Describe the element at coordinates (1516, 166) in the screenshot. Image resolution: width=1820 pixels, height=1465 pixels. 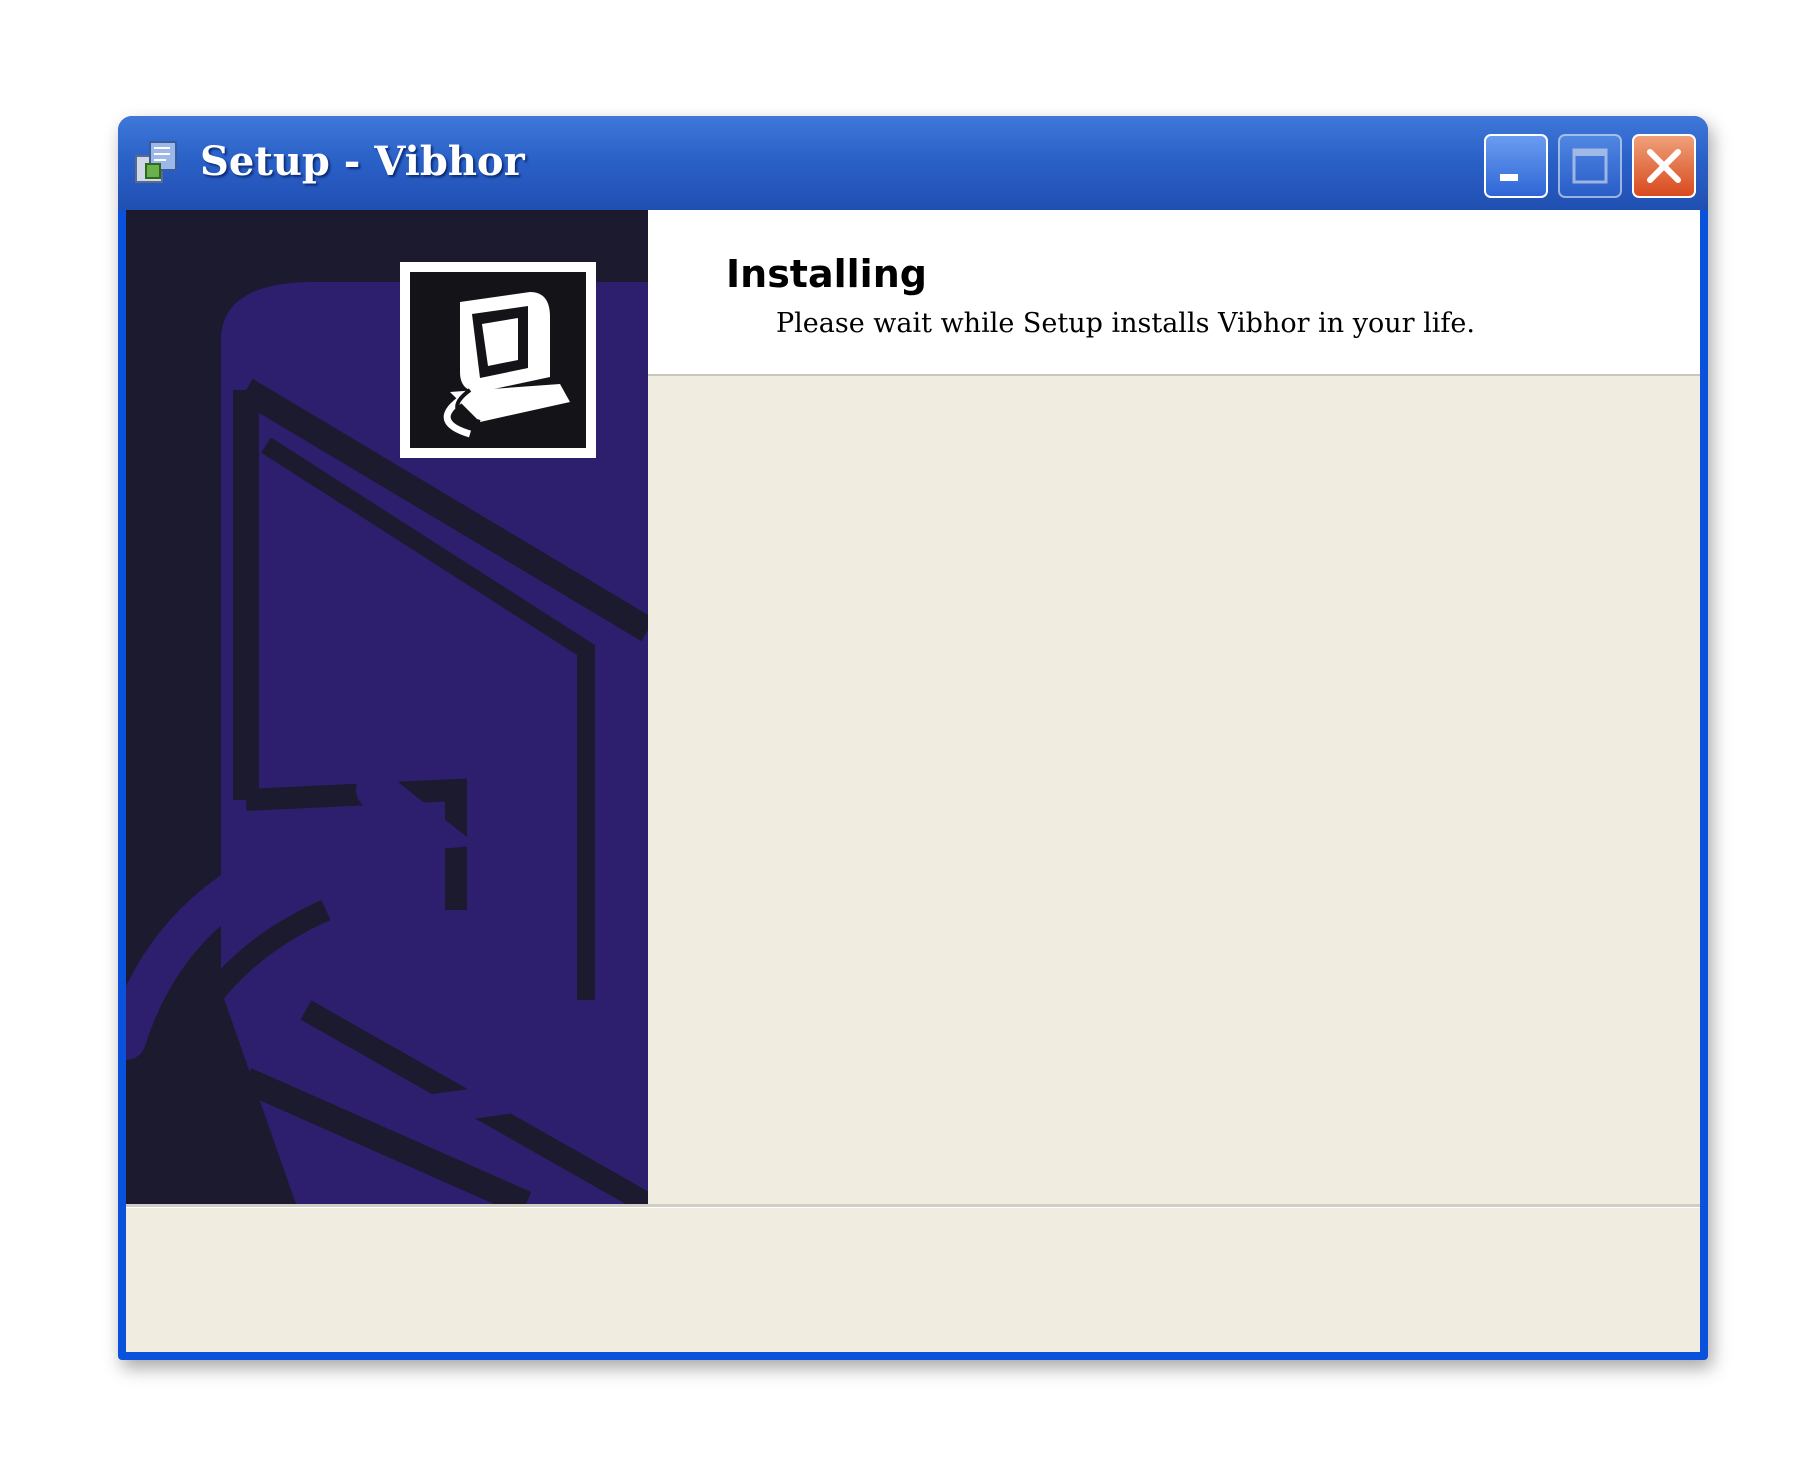
I see `minimize-button` at that location.